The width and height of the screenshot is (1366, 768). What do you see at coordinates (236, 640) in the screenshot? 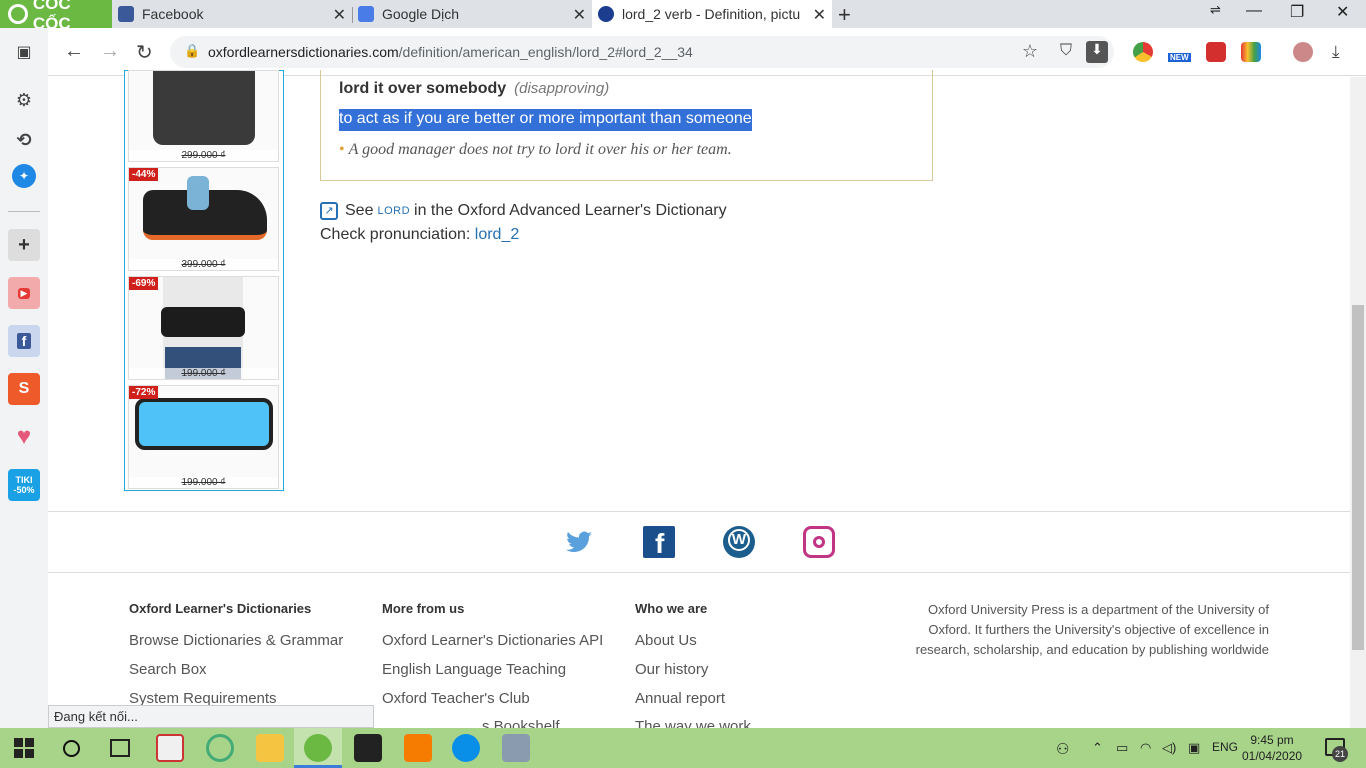
I see `footer-link: Browse Dictionaries & Grammar` at bounding box center [236, 640].